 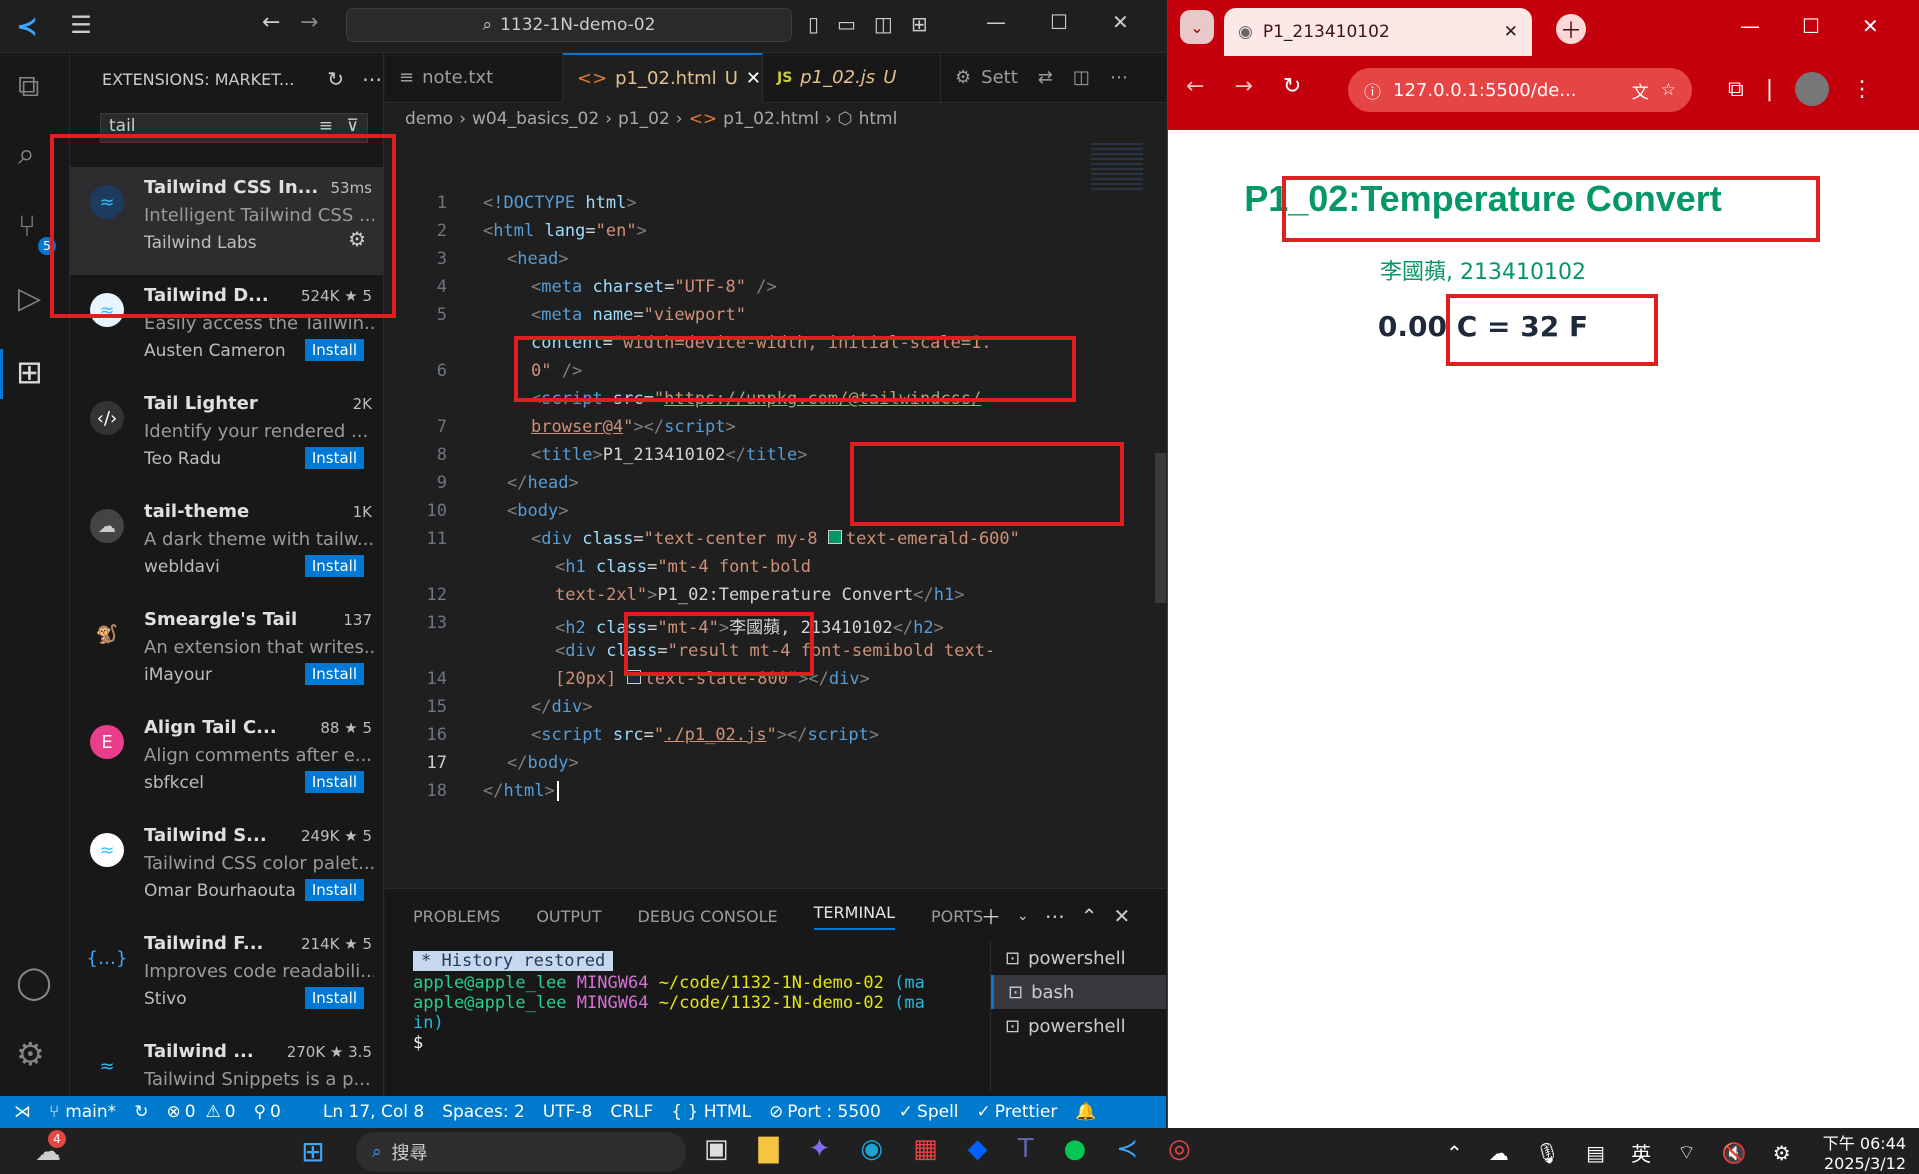 What do you see at coordinates (878, 119) in the screenshot?
I see `breadcrumb-item: html` at bounding box center [878, 119].